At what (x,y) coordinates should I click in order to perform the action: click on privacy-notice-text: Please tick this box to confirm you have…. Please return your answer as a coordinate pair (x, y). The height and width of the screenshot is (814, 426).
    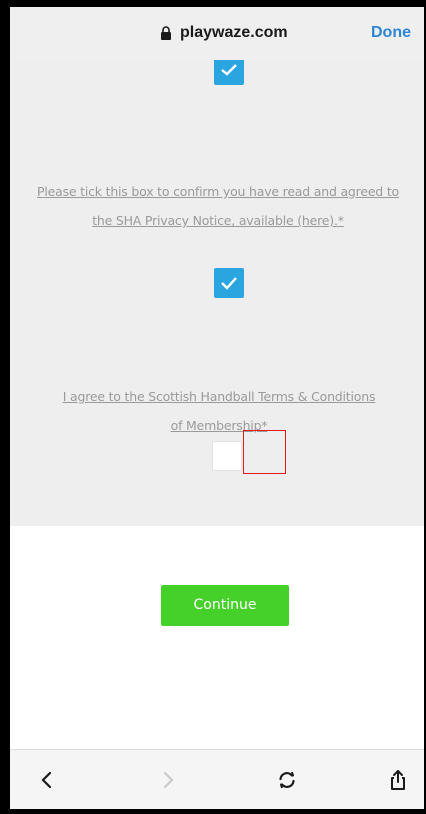
    Looking at the image, I should click on (218, 206).